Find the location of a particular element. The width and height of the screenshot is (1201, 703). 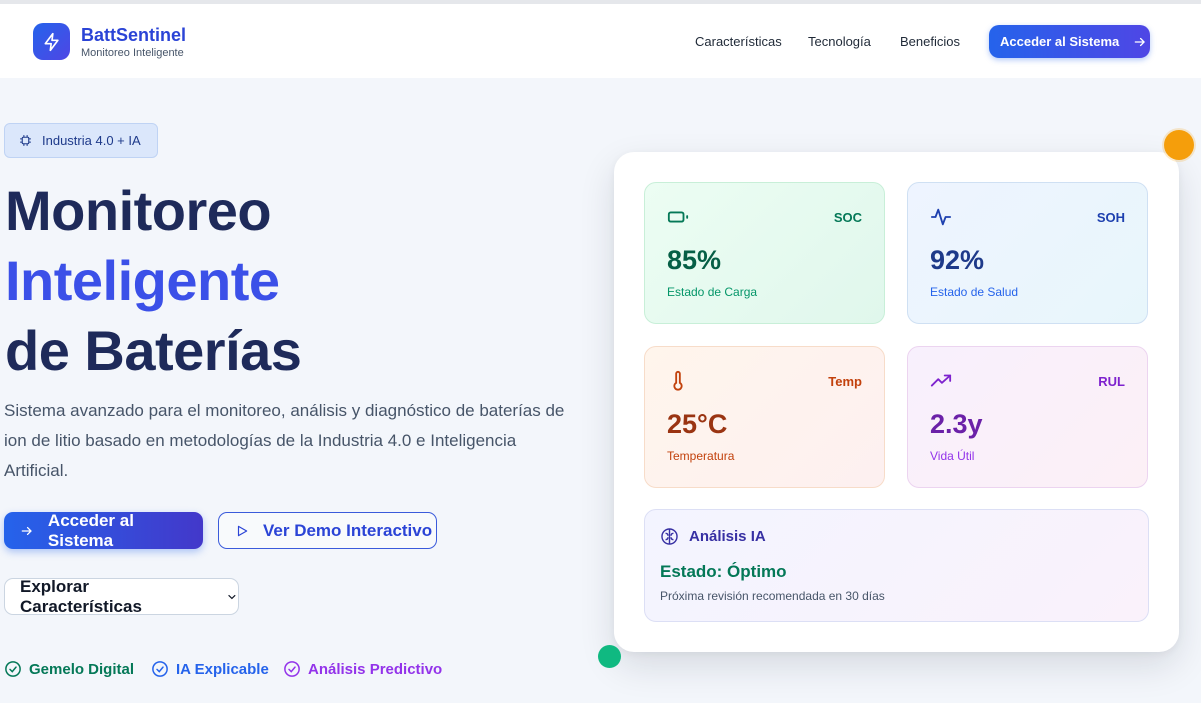

explore-features-label: Explorar Características is located at coordinates (81, 596).